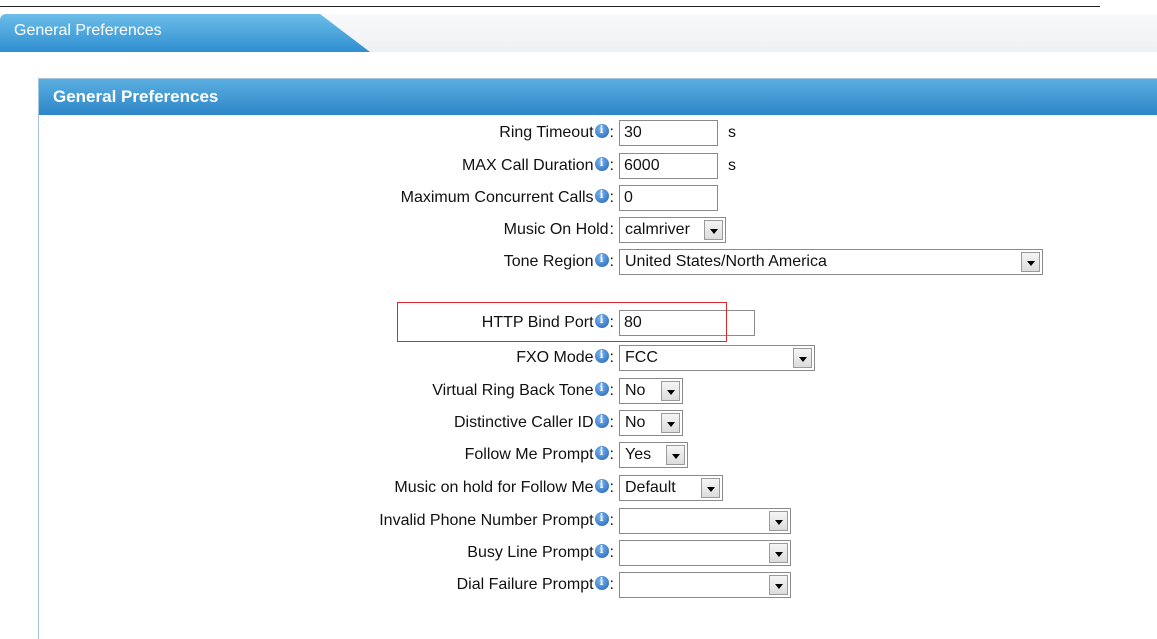  I want to click on dial-failure-prompt-label: Dial Failure Prompt, so click(525, 584).